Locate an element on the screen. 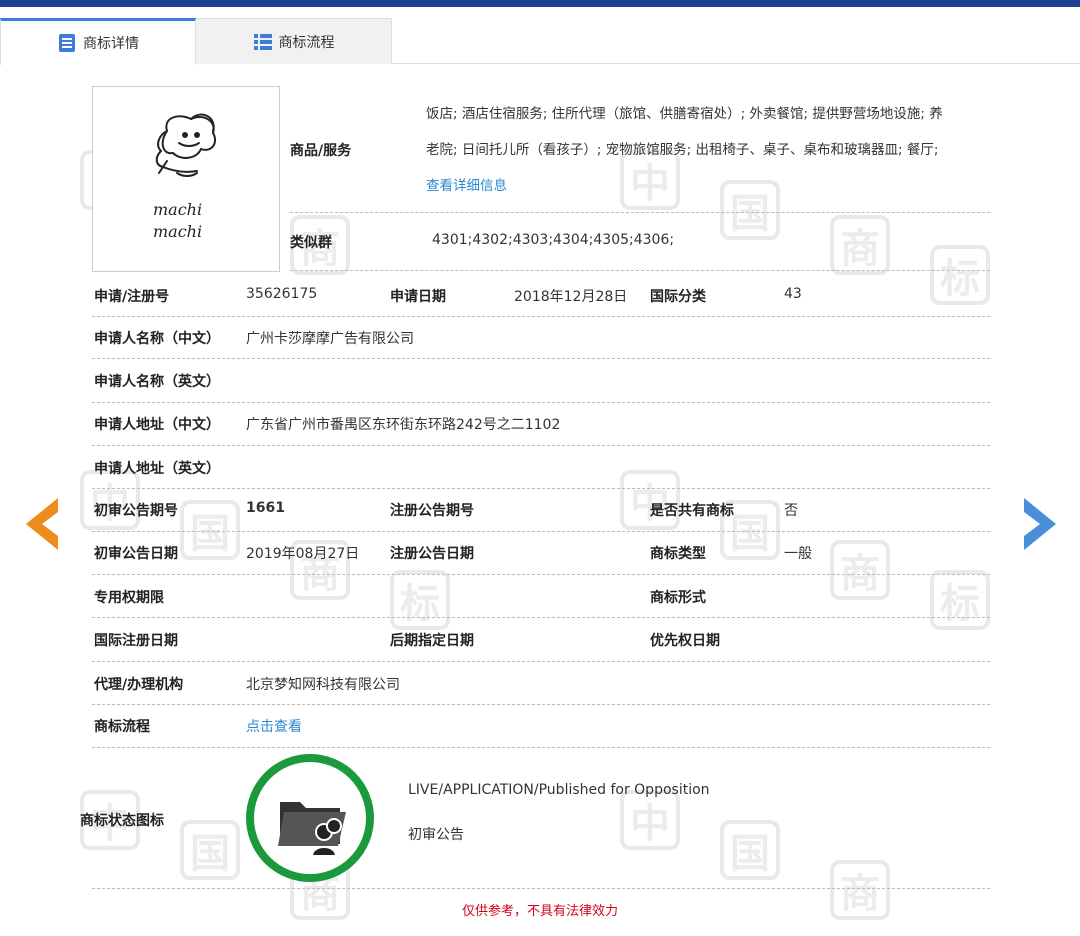 Image resolution: width=1080 pixels, height=936 pixels. trademark-image: machi machi is located at coordinates (186, 179).